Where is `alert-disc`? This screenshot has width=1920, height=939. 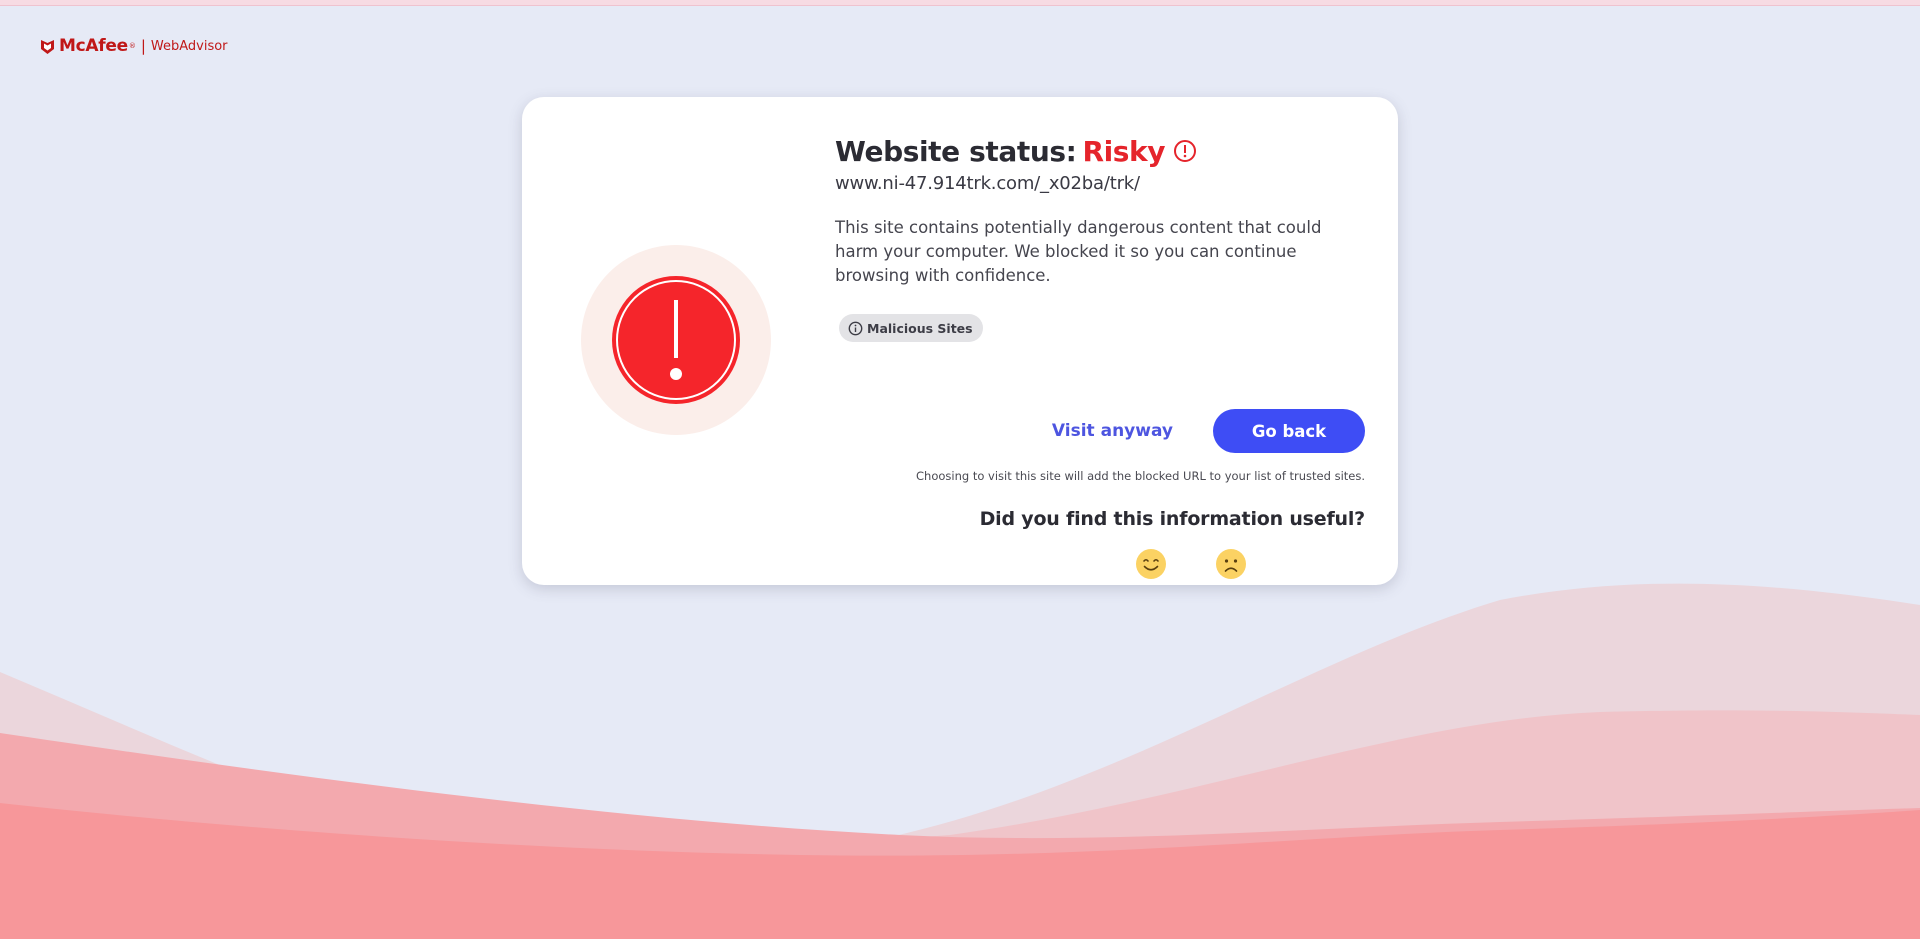
alert-disc is located at coordinates (676, 340).